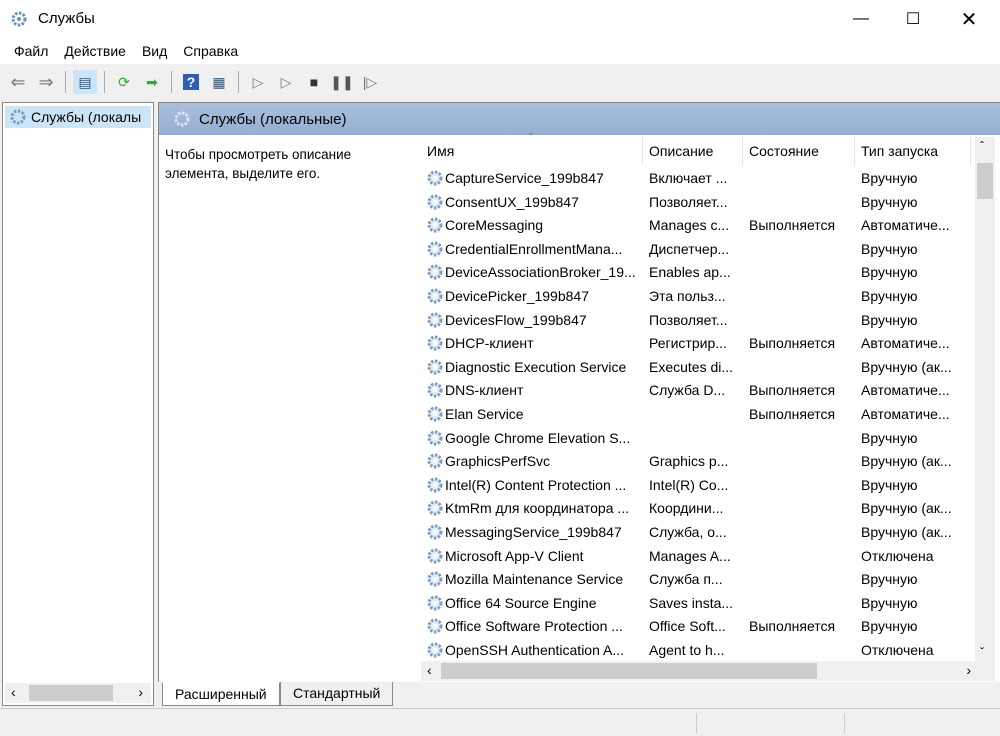 This screenshot has height=736, width=1000. What do you see at coordinates (516, 319) in the screenshot?
I see `service-name: DevicesFlow_199b847` at bounding box center [516, 319].